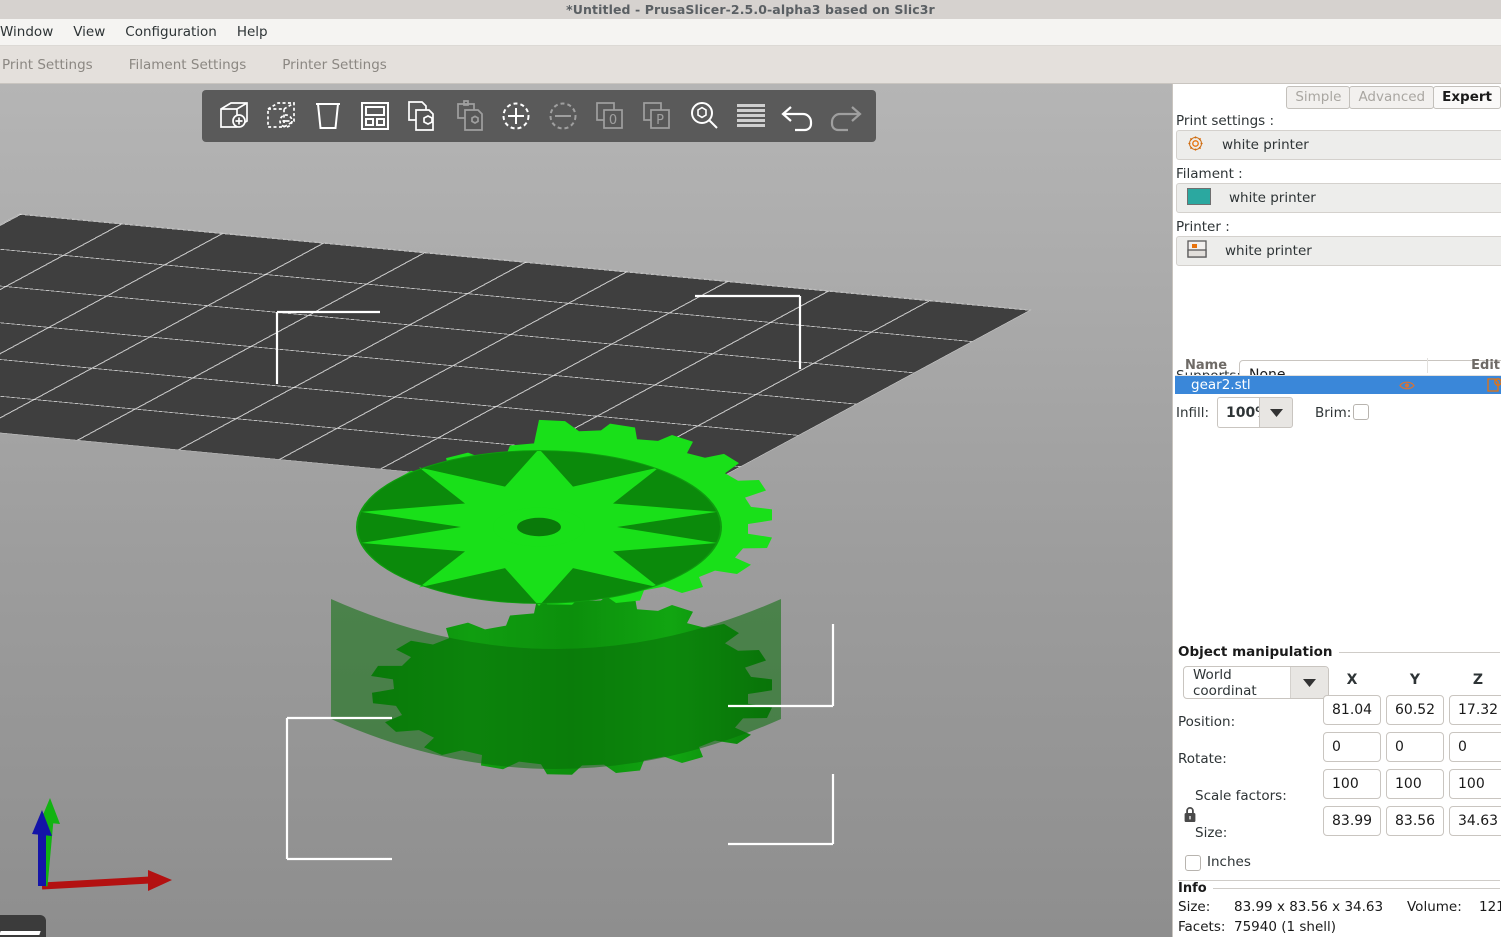 The width and height of the screenshot is (1501, 937). Describe the element at coordinates (1464, 365) in the screenshot. I see `column-header-edit: Edit` at that location.